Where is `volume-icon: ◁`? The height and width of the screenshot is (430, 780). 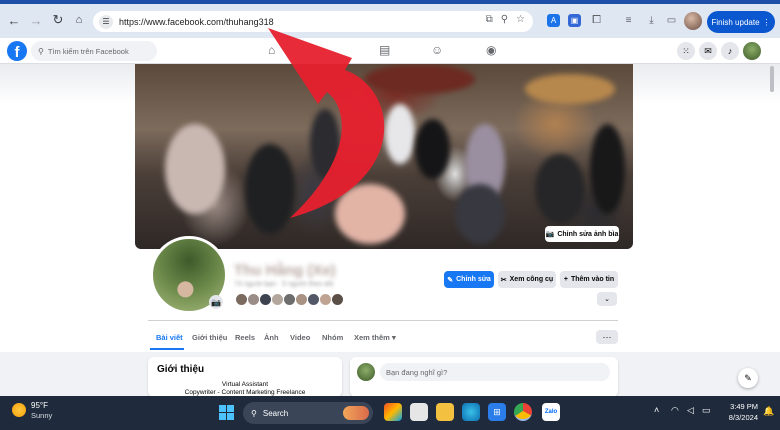 volume-icon: ◁ is located at coordinates (690, 410).